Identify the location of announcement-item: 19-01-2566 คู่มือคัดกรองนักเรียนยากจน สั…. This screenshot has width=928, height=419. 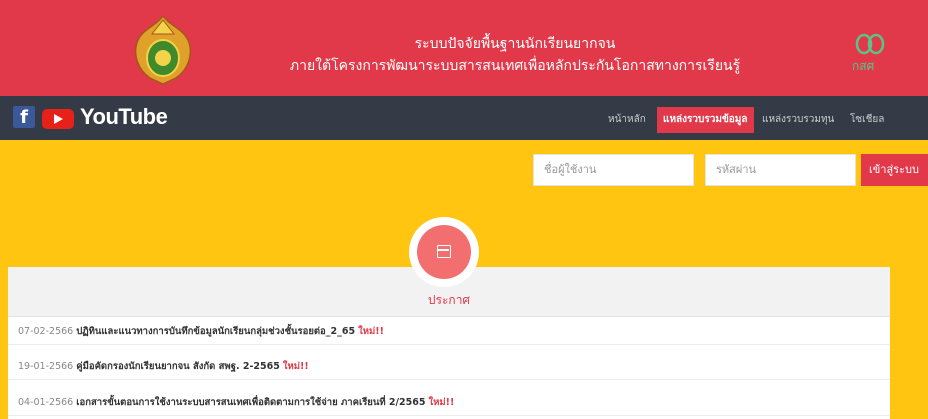
(449, 366).